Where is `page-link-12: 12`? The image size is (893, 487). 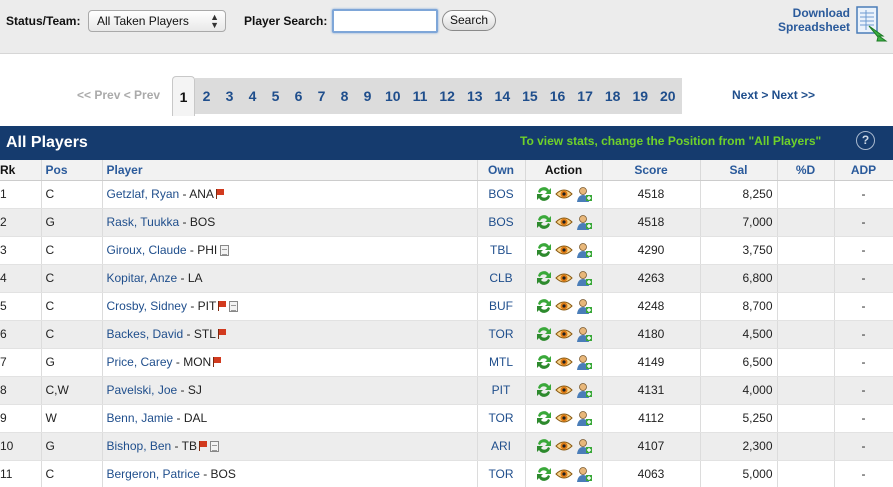
page-link-12: 12 is located at coordinates (447, 96).